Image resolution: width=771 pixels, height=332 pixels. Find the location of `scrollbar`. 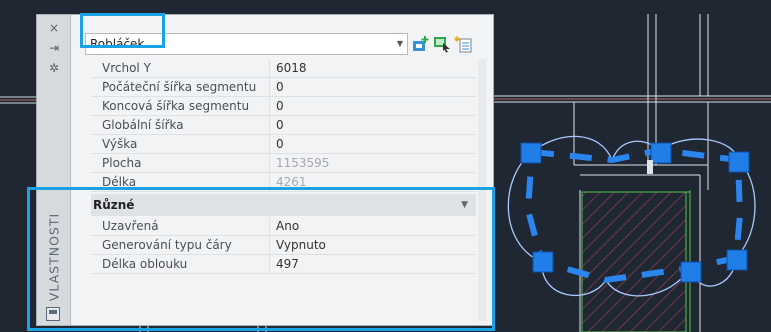

scrollbar is located at coordinates (482, 190).